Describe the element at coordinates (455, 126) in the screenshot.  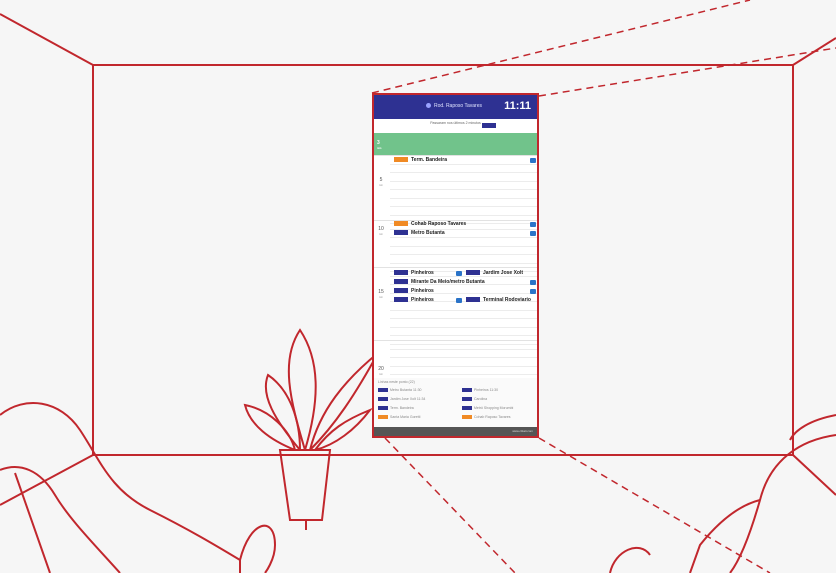
I see `update-note-bar: Passaram nos últimos 2 minutos` at that location.